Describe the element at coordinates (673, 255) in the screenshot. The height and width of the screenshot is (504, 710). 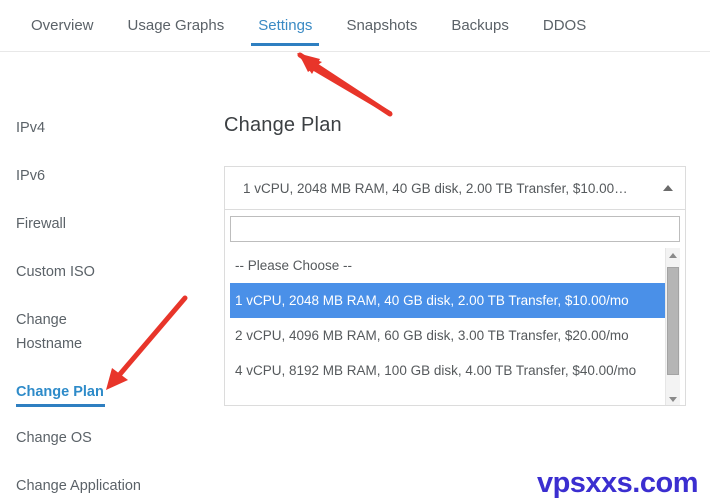
I see `scroll-up-arrow-icon` at that location.